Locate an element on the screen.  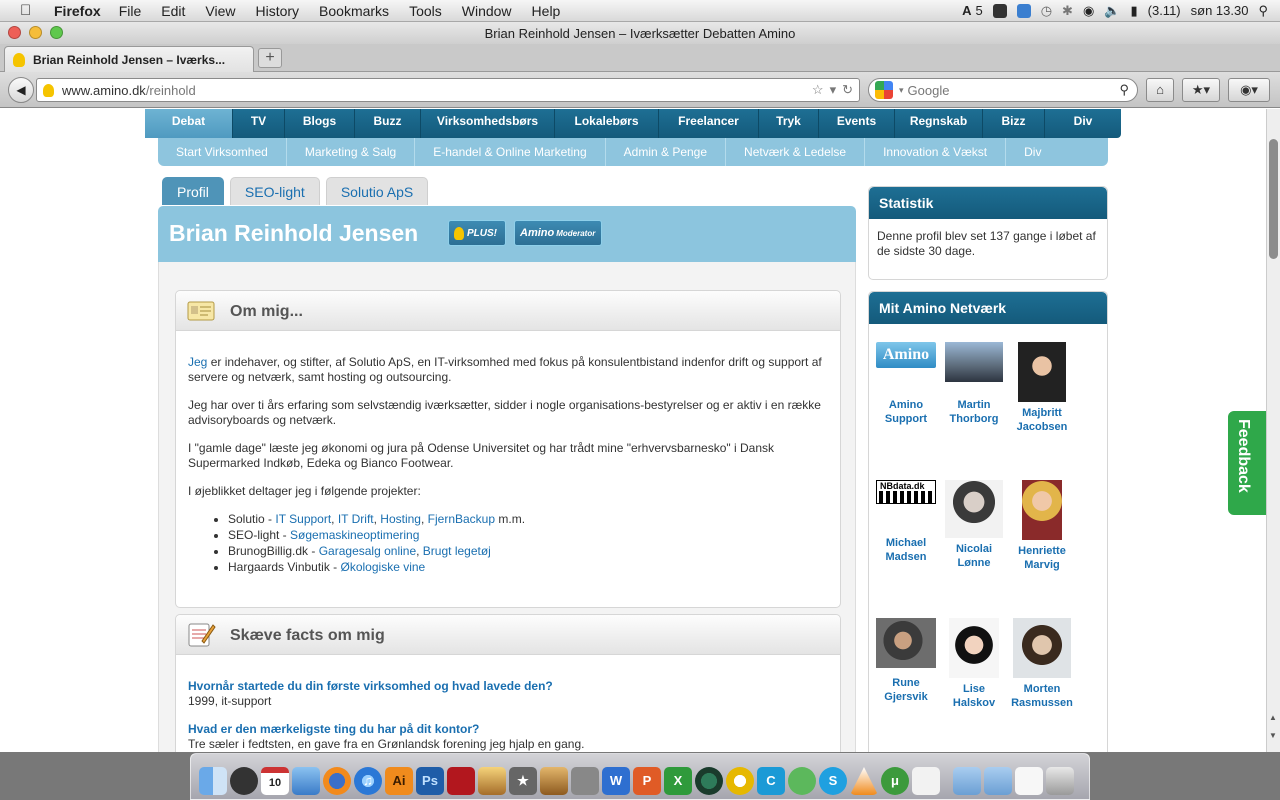
link-hosting: Hosting is located at coordinates (400, 519).